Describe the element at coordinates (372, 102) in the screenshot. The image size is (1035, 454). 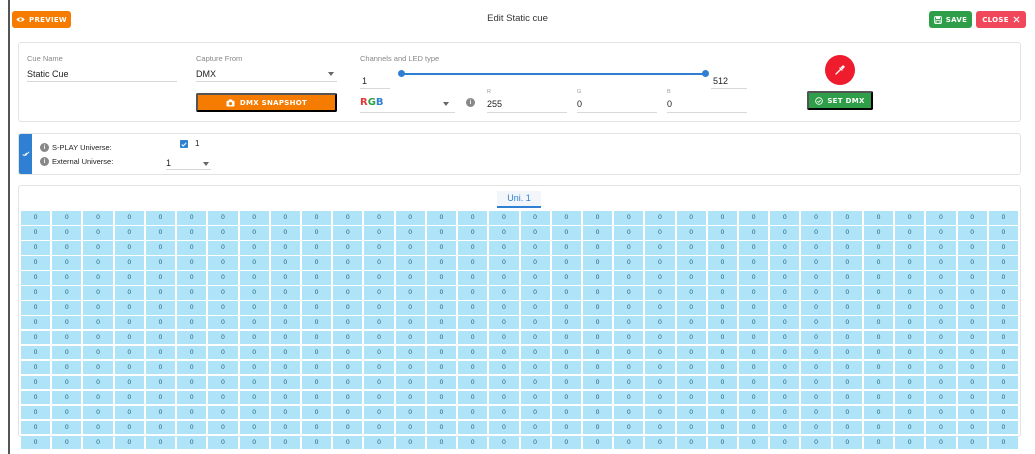
I see `led-type-select: RGB` at that location.